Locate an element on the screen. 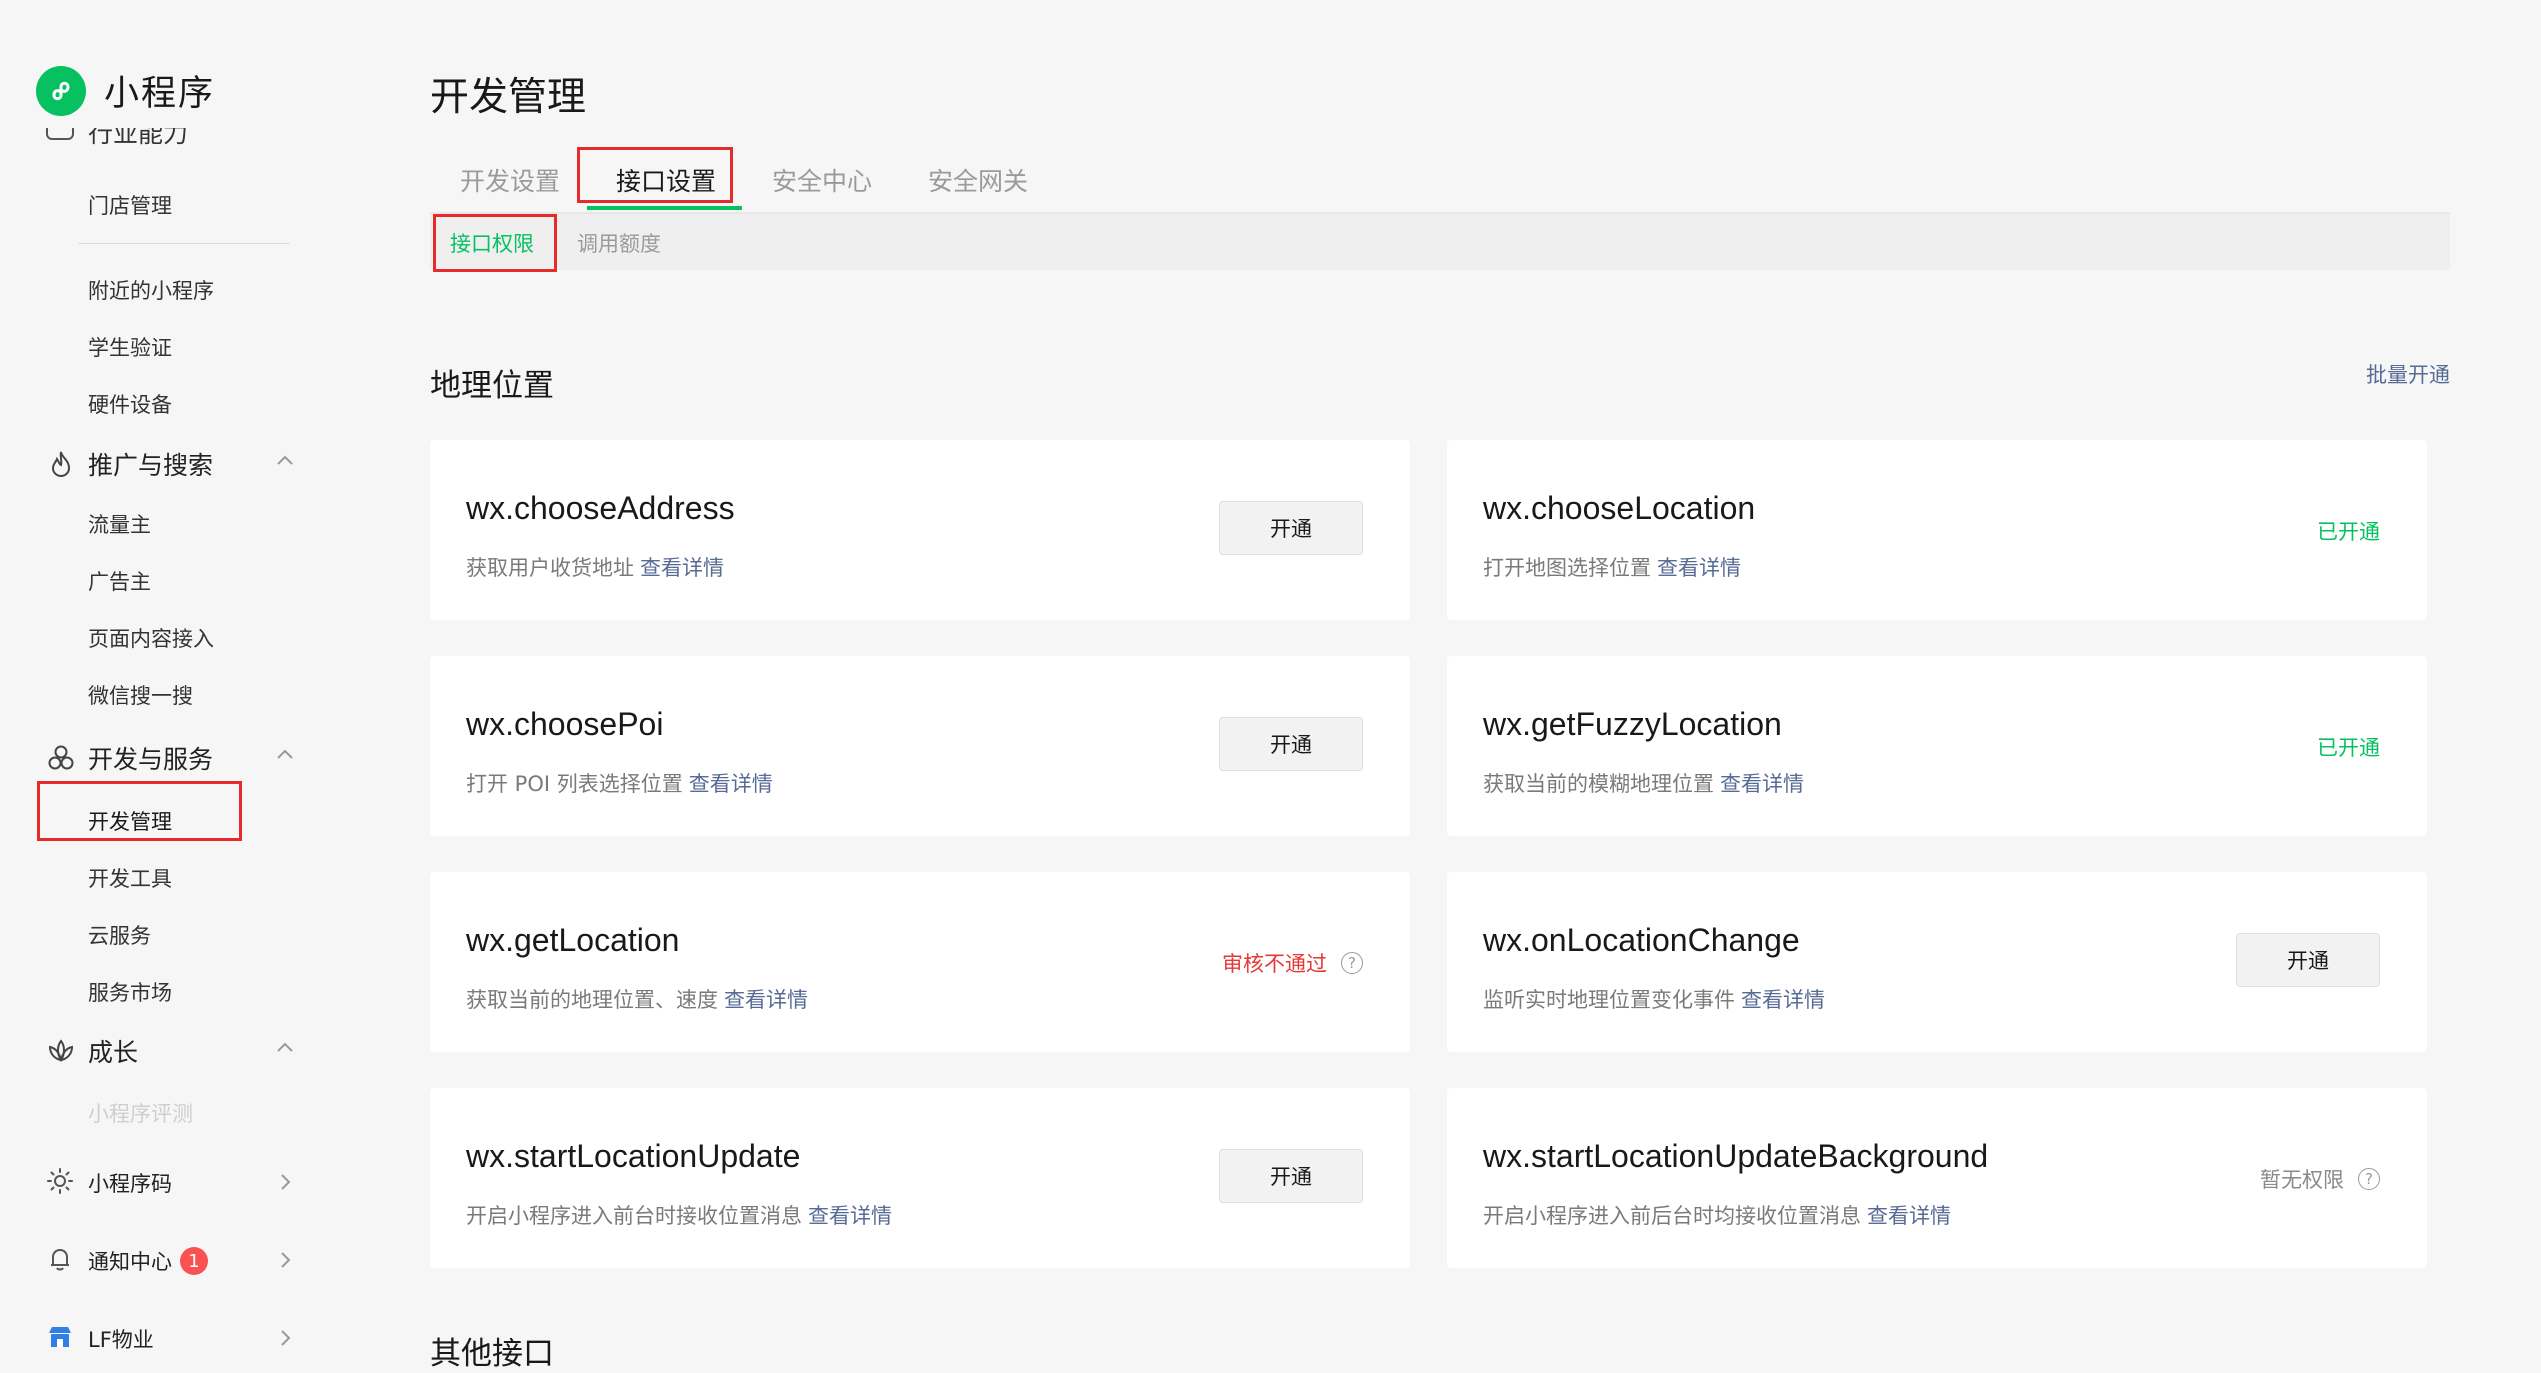  api-description: 打开 POI 列表选择位置 查看详情 is located at coordinates (619, 784).